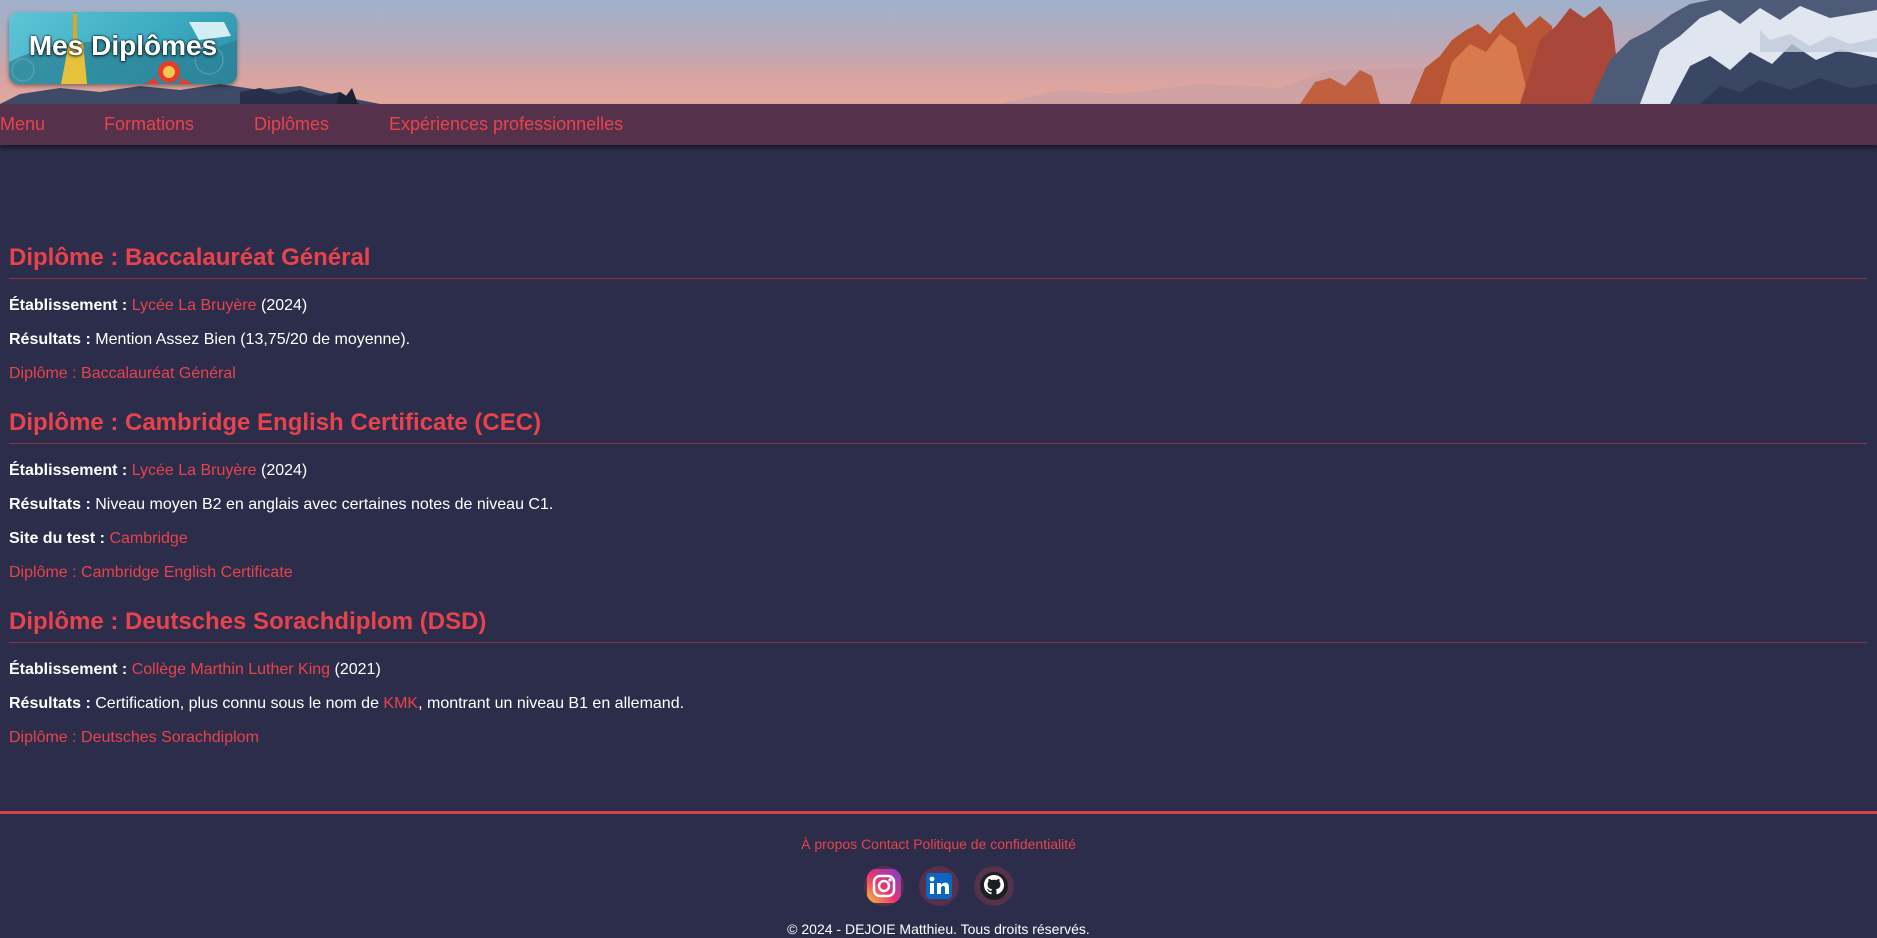 The height and width of the screenshot is (938, 1877). Describe the element at coordinates (134, 737) in the screenshot. I see `diploma-link: Diplôme : Deutsches Sorachdiplom` at that location.